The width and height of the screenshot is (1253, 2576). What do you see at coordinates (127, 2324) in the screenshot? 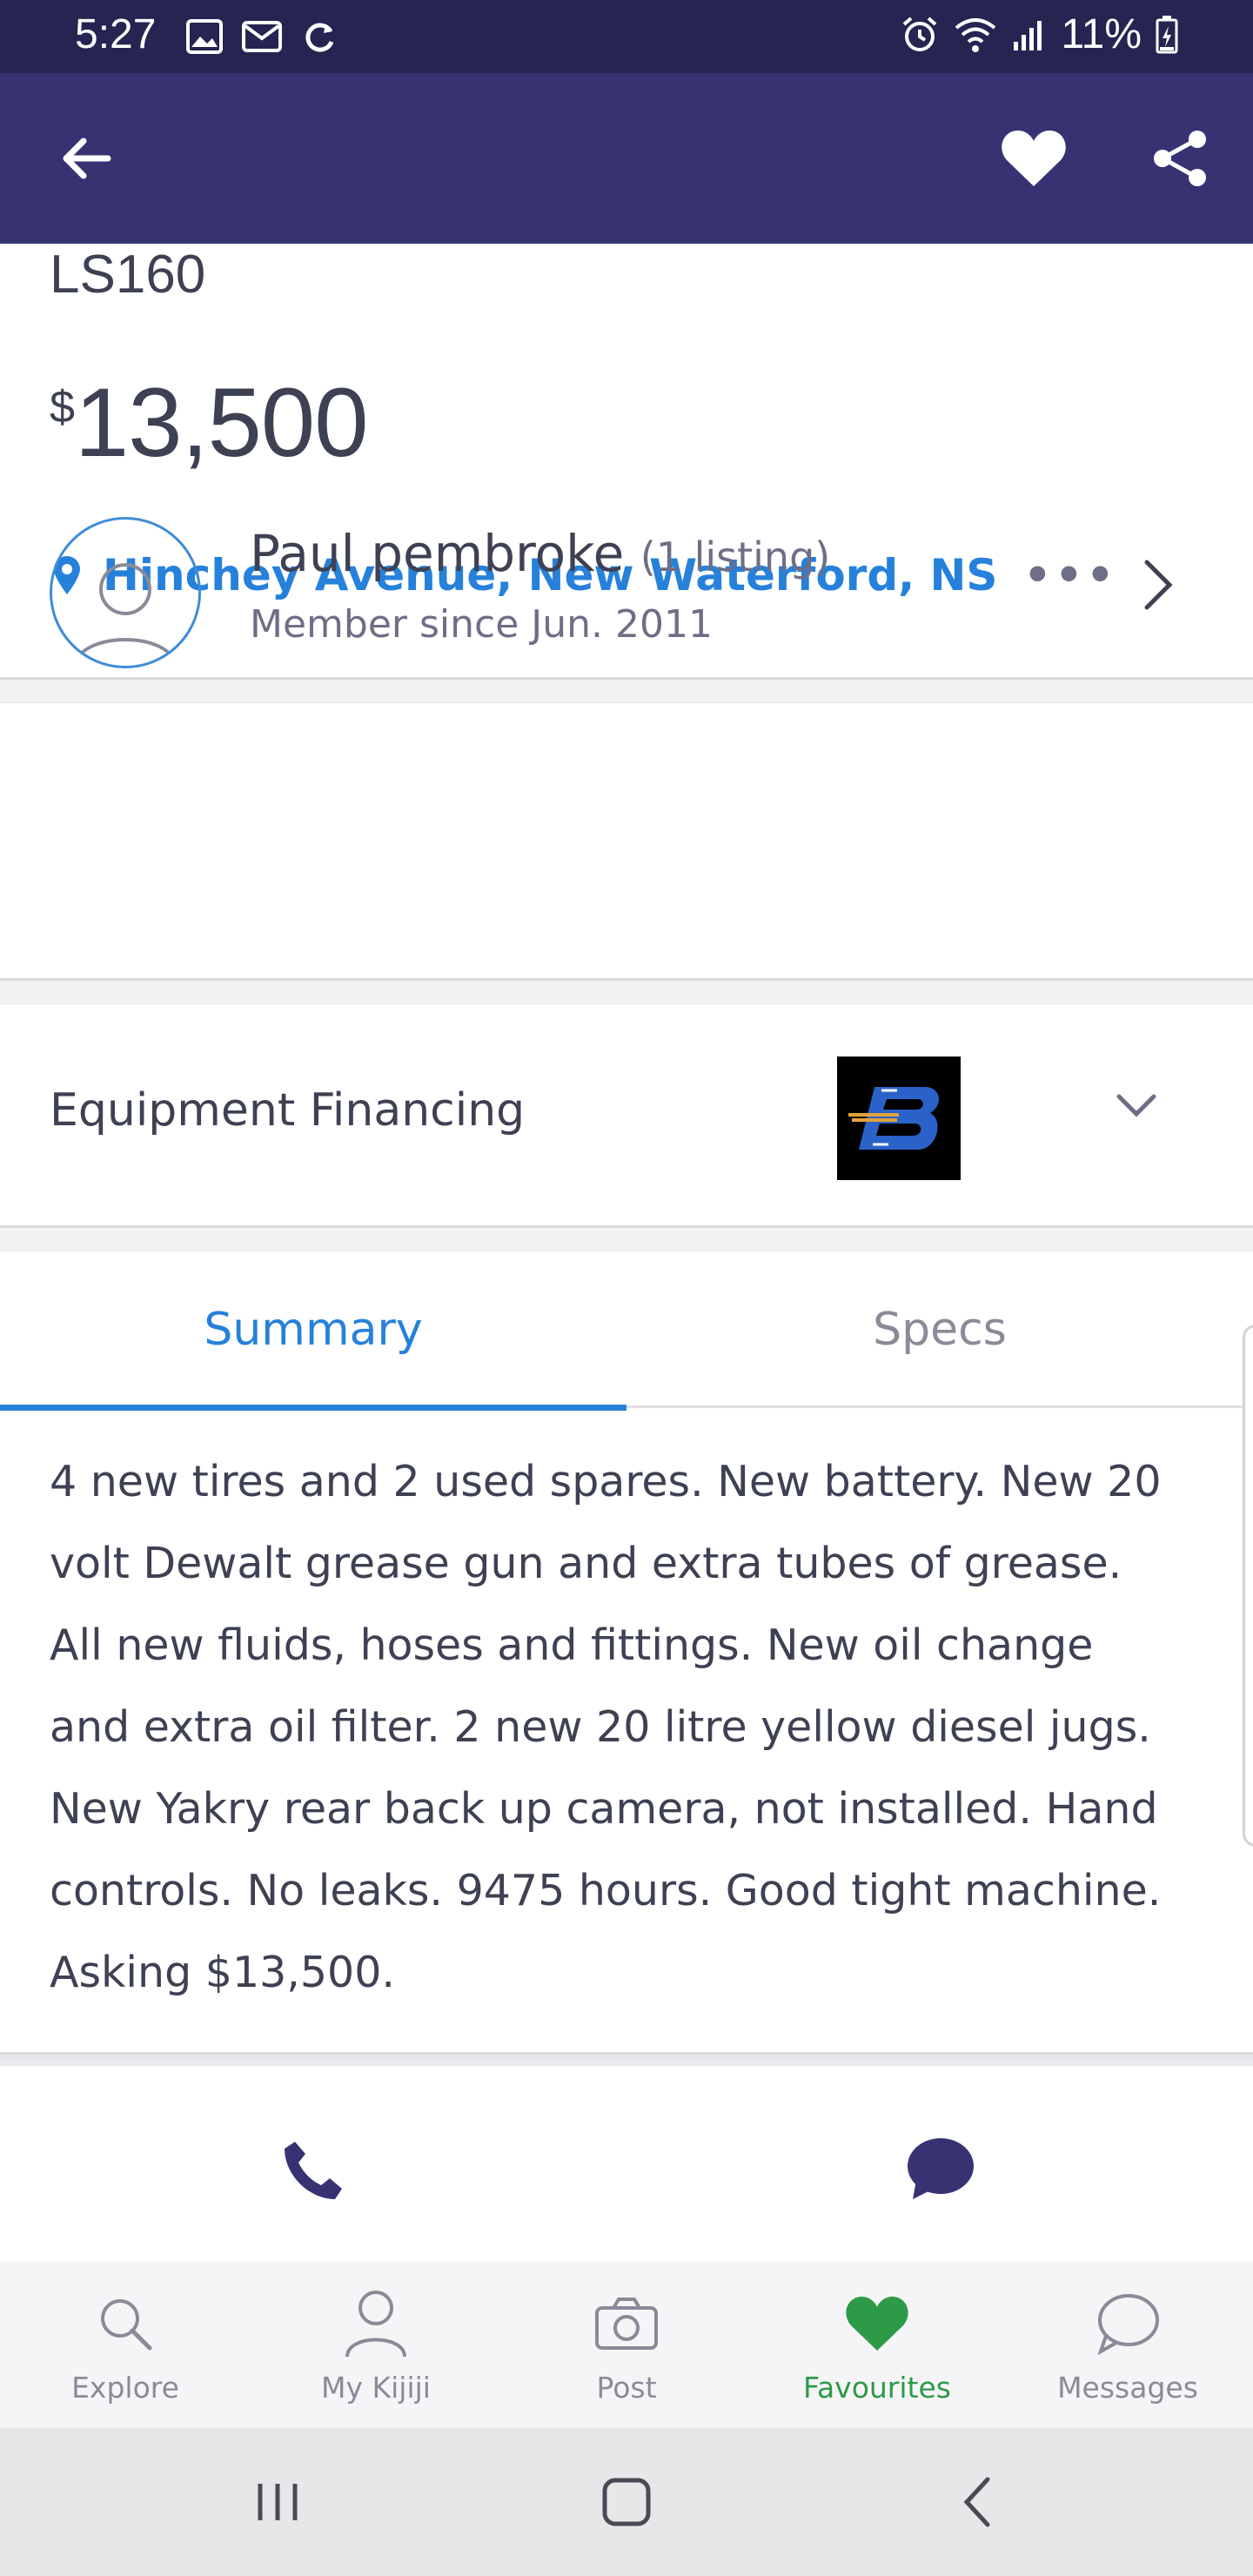
I see `search-icon` at bounding box center [127, 2324].